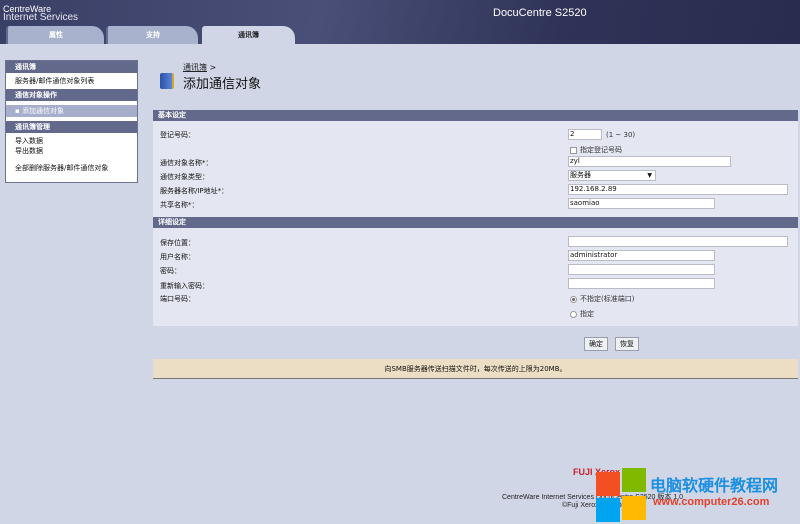  What do you see at coordinates (186, 163) in the screenshot?
I see `name-label: 通信对象名称*：` at bounding box center [186, 163].